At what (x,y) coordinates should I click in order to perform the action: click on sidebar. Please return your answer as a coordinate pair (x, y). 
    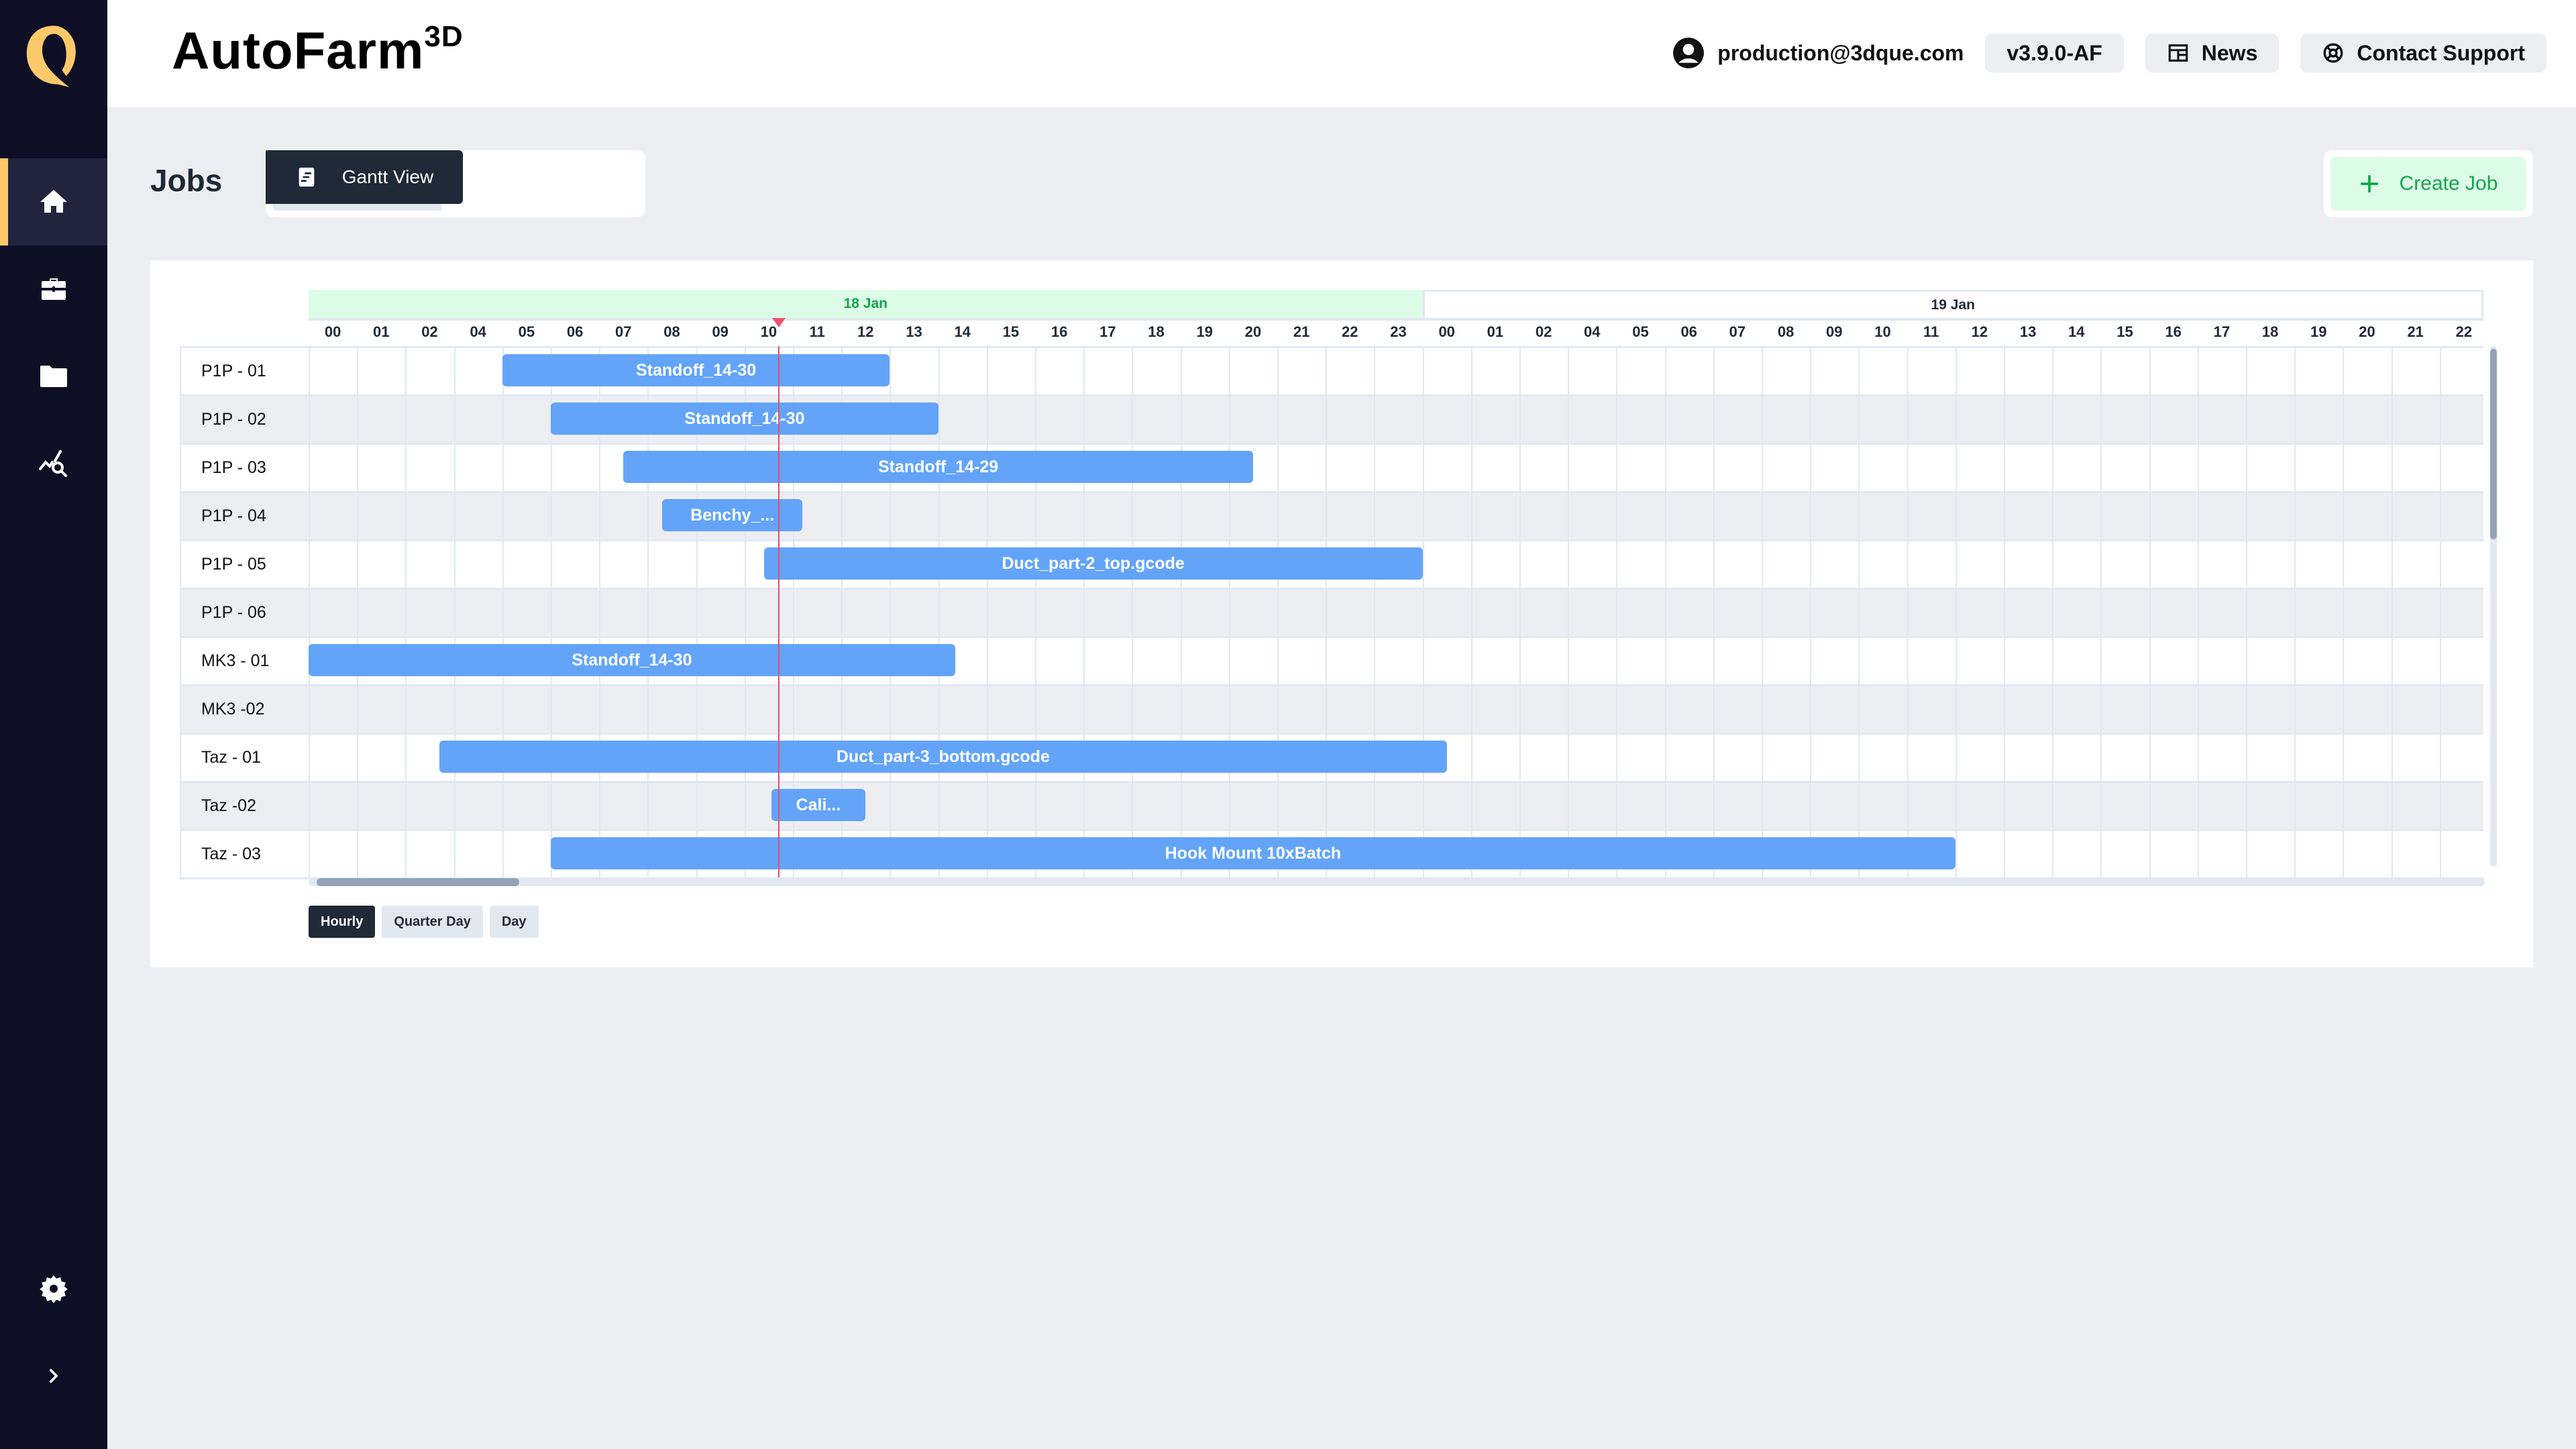
    Looking at the image, I should click on (53, 724).